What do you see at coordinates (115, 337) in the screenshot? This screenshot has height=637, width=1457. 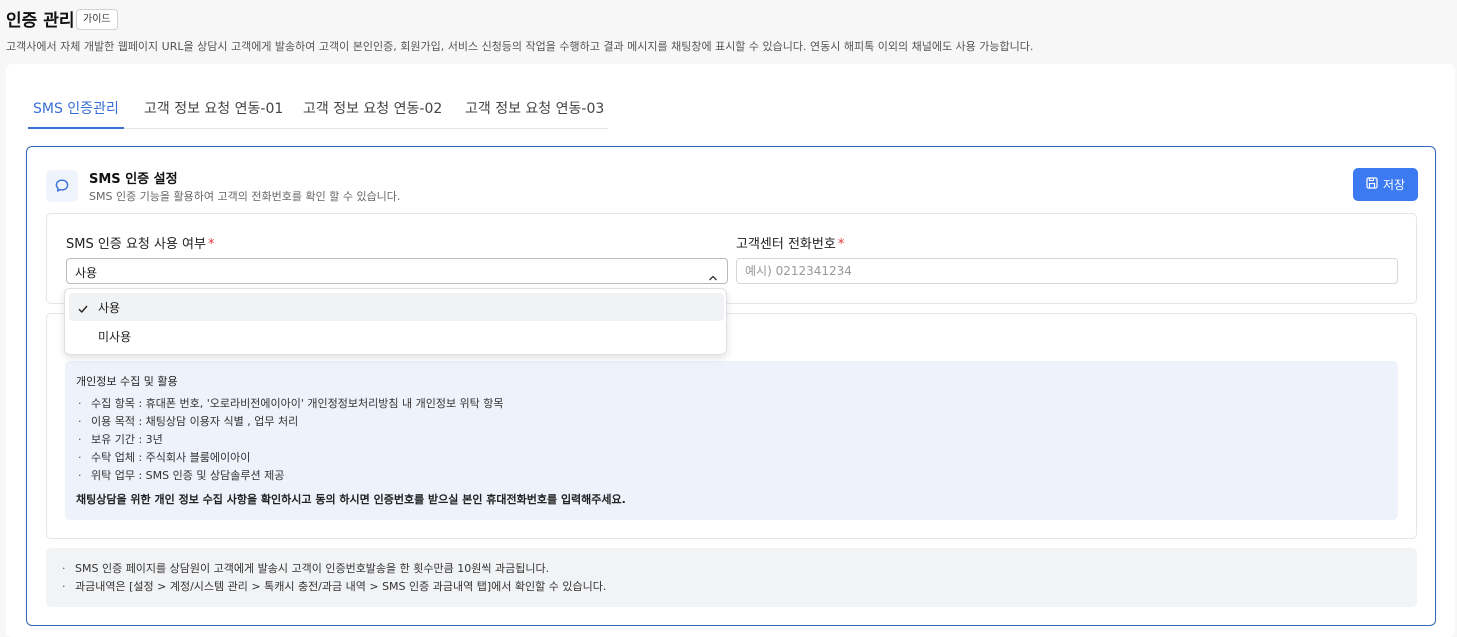 I see `dropdown-option-label: 미사용` at bounding box center [115, 337].